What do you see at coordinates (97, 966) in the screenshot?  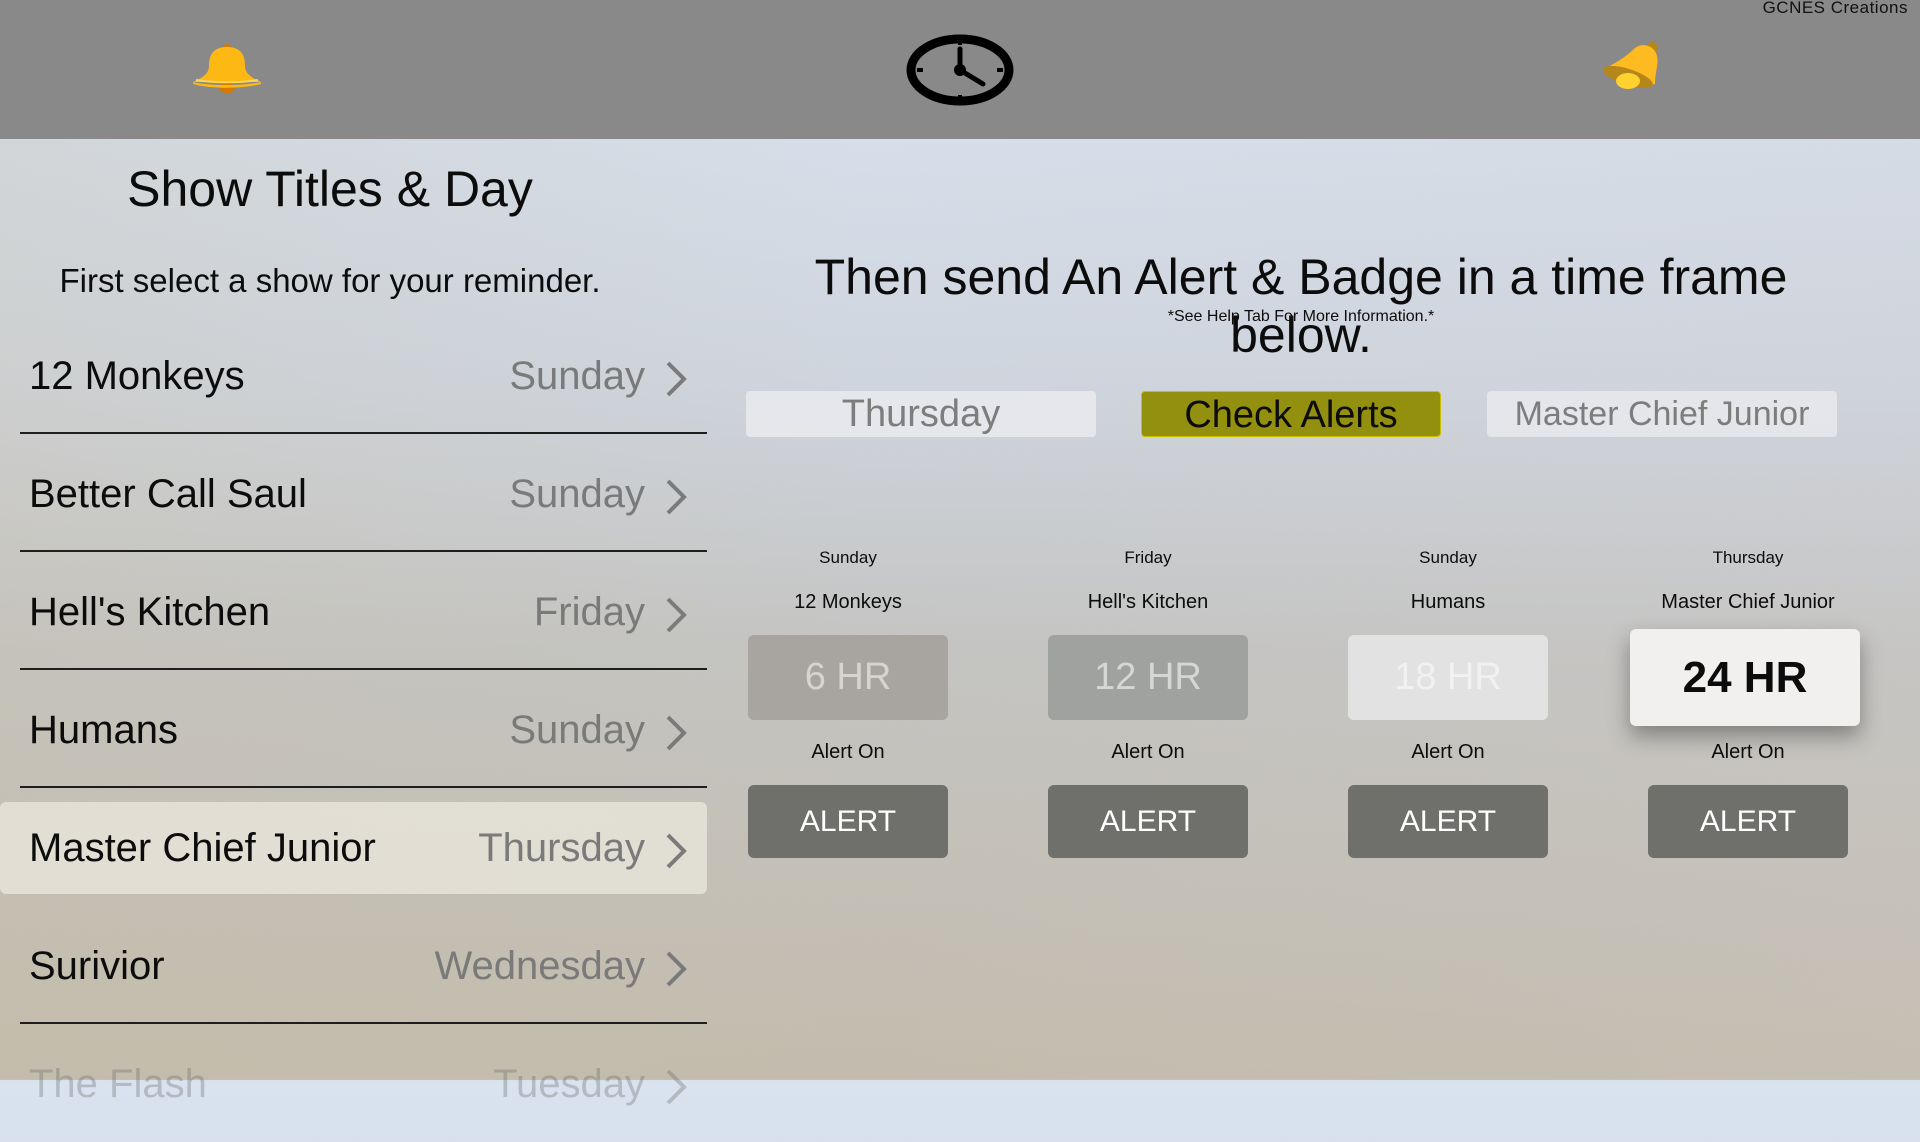 I see `show-name: Surivior` at bounding box center [97, 966].